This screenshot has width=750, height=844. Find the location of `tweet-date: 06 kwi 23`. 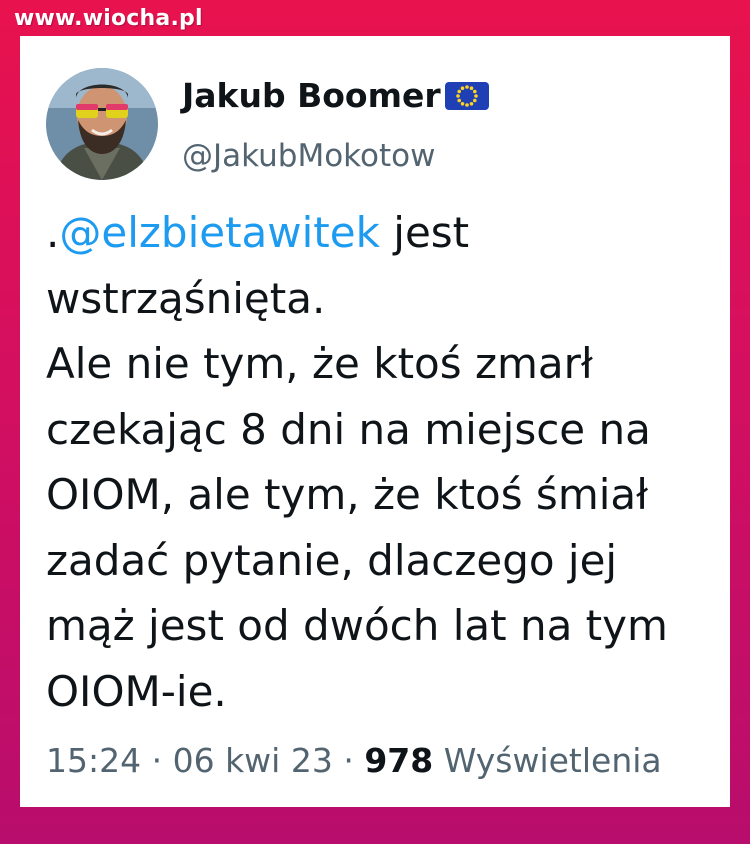

tweet-date: 06 kwi 23 is located at coordinates (253, 760).